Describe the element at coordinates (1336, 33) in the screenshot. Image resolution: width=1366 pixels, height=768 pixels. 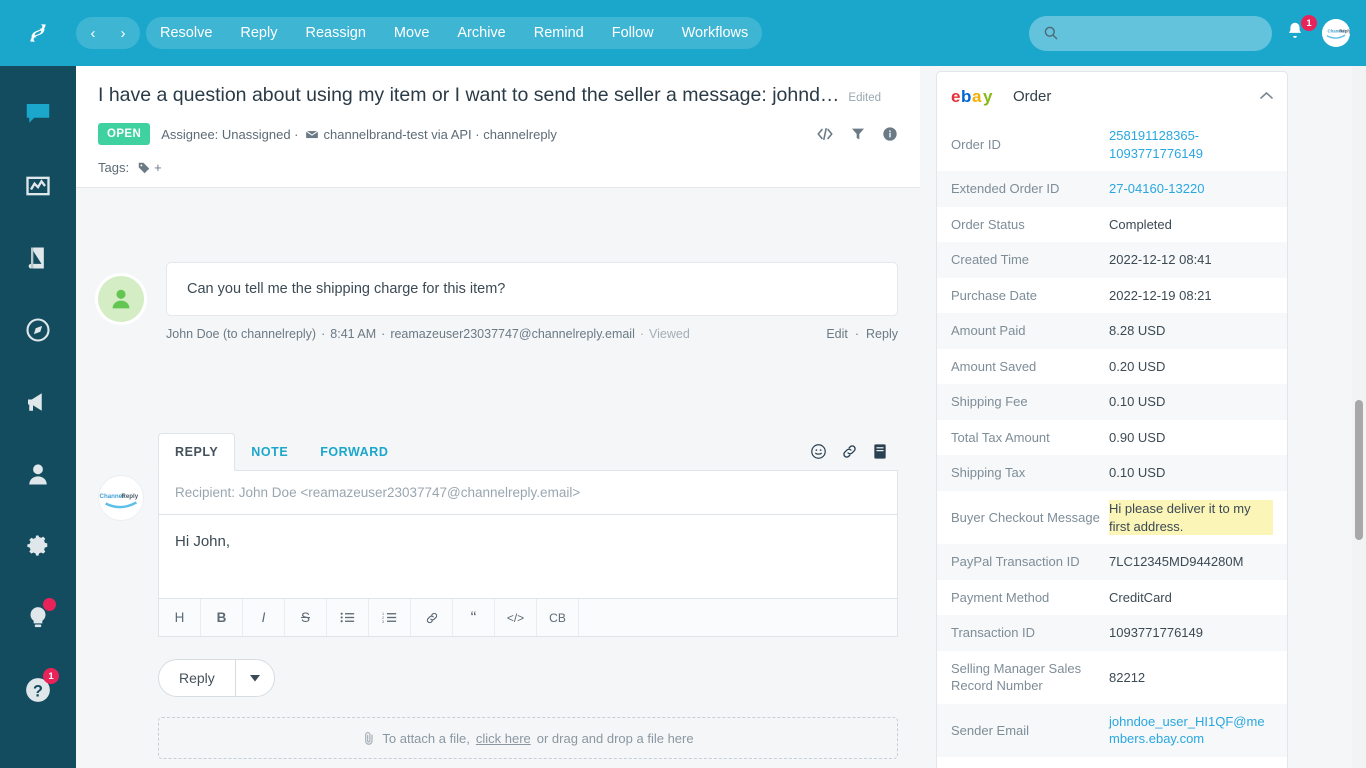
I see `user-avatar: Channel Reply` at that location.